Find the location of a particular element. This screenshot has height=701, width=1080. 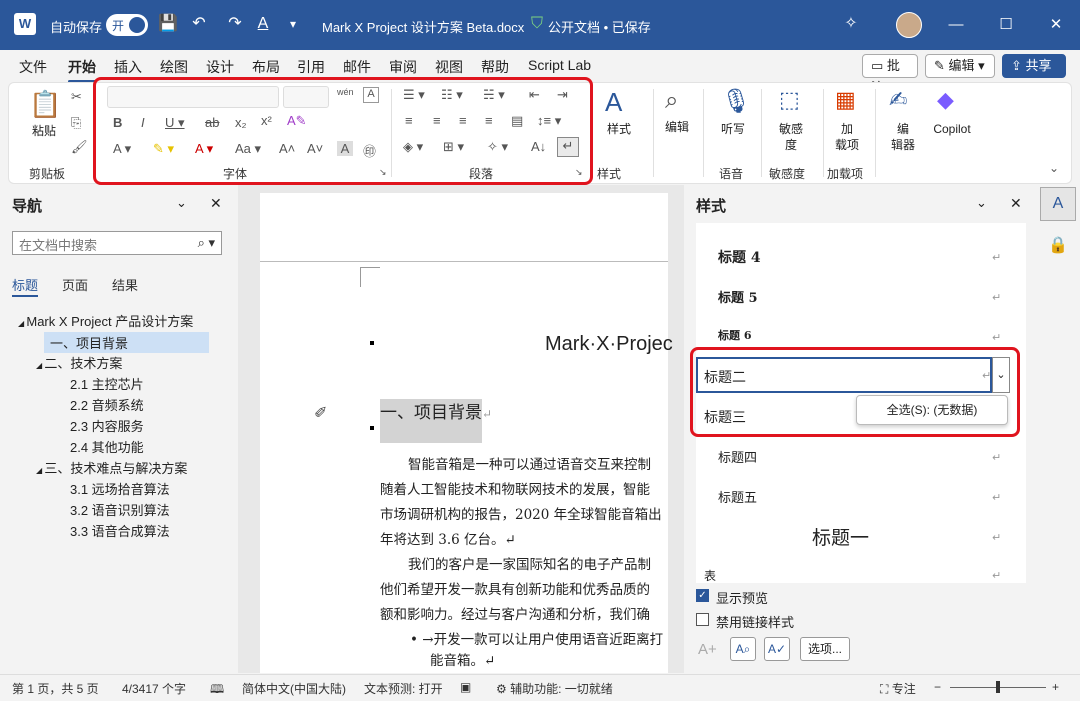

tree-item: 2.1 主控芯片 is located at coordinates (107, 383).